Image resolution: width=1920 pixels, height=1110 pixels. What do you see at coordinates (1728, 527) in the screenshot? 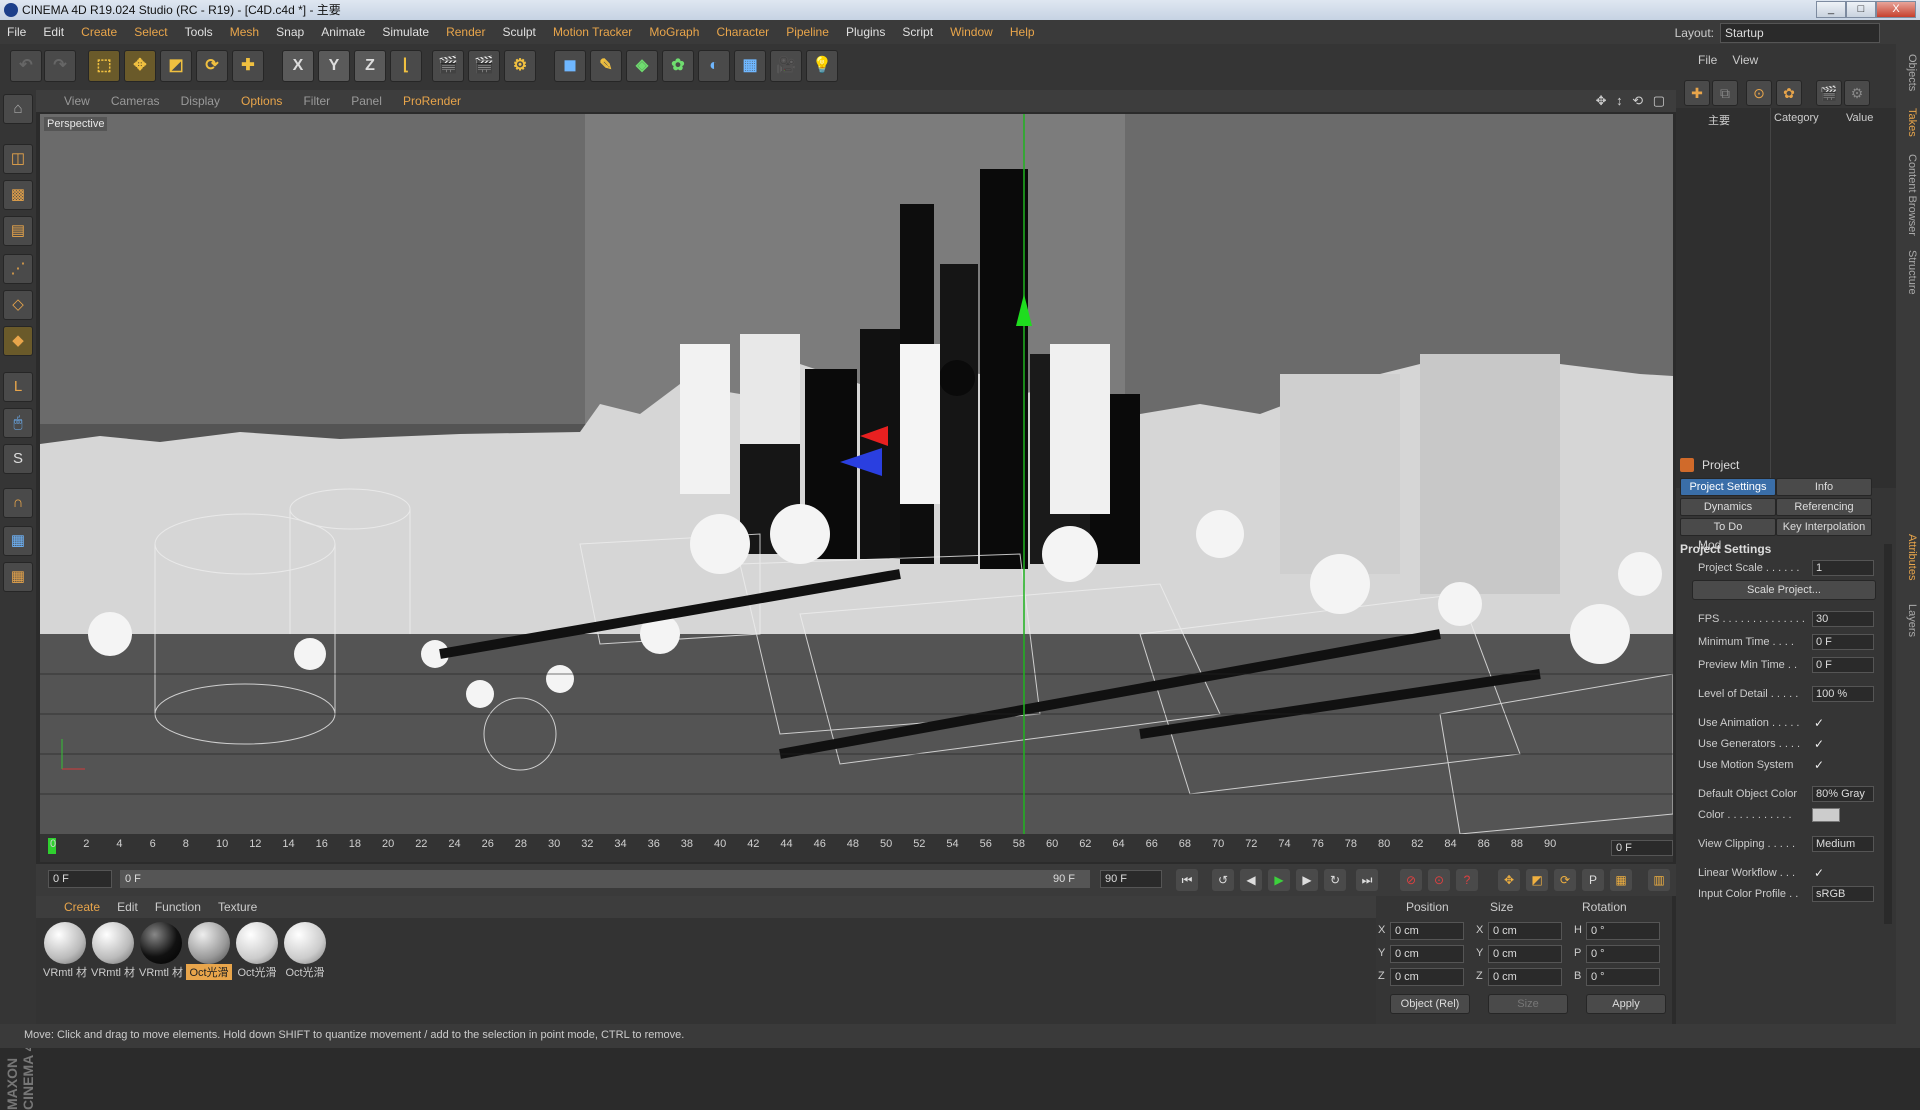
I see `tab-to-do: To Do` at bounding box center [1728, 527].